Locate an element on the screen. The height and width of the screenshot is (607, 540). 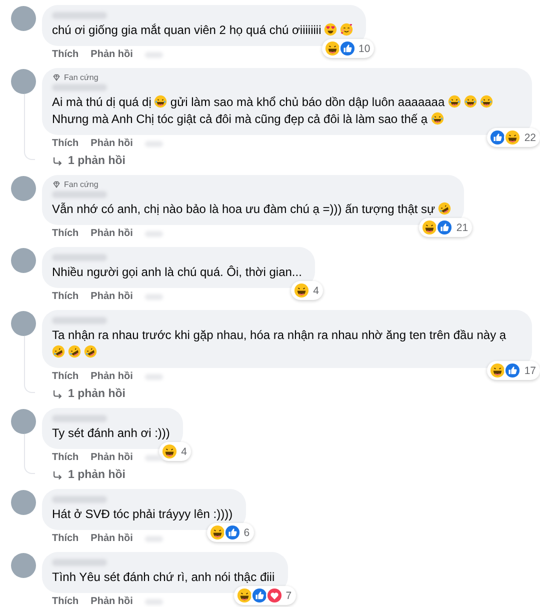
comment-text: Ta nhận ra nhau trước khi gặp nhau, hóa ra nhận ra nhau nhờ ăng ten trên đầu này ạ is located at coordinates (279, 335).